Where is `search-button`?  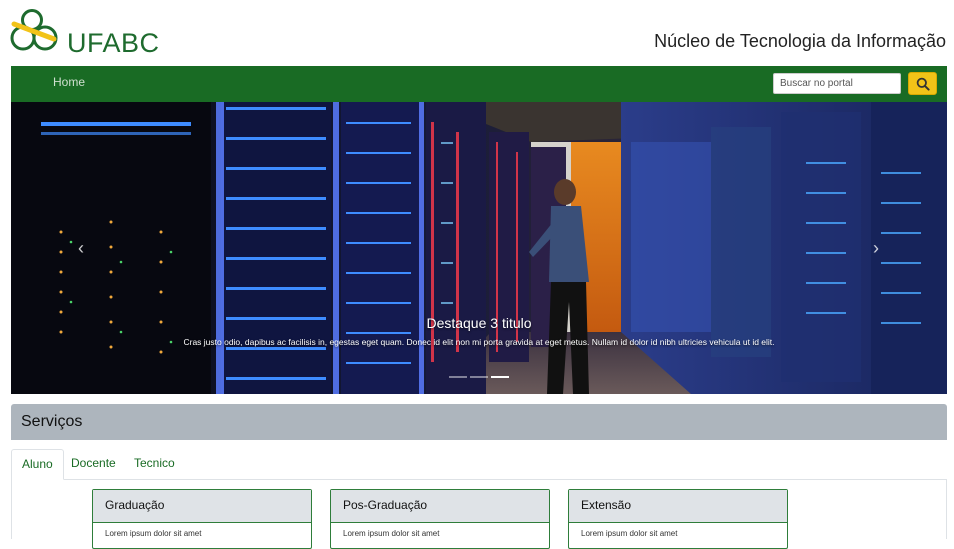
search-button is located at coordinates (922, 83).